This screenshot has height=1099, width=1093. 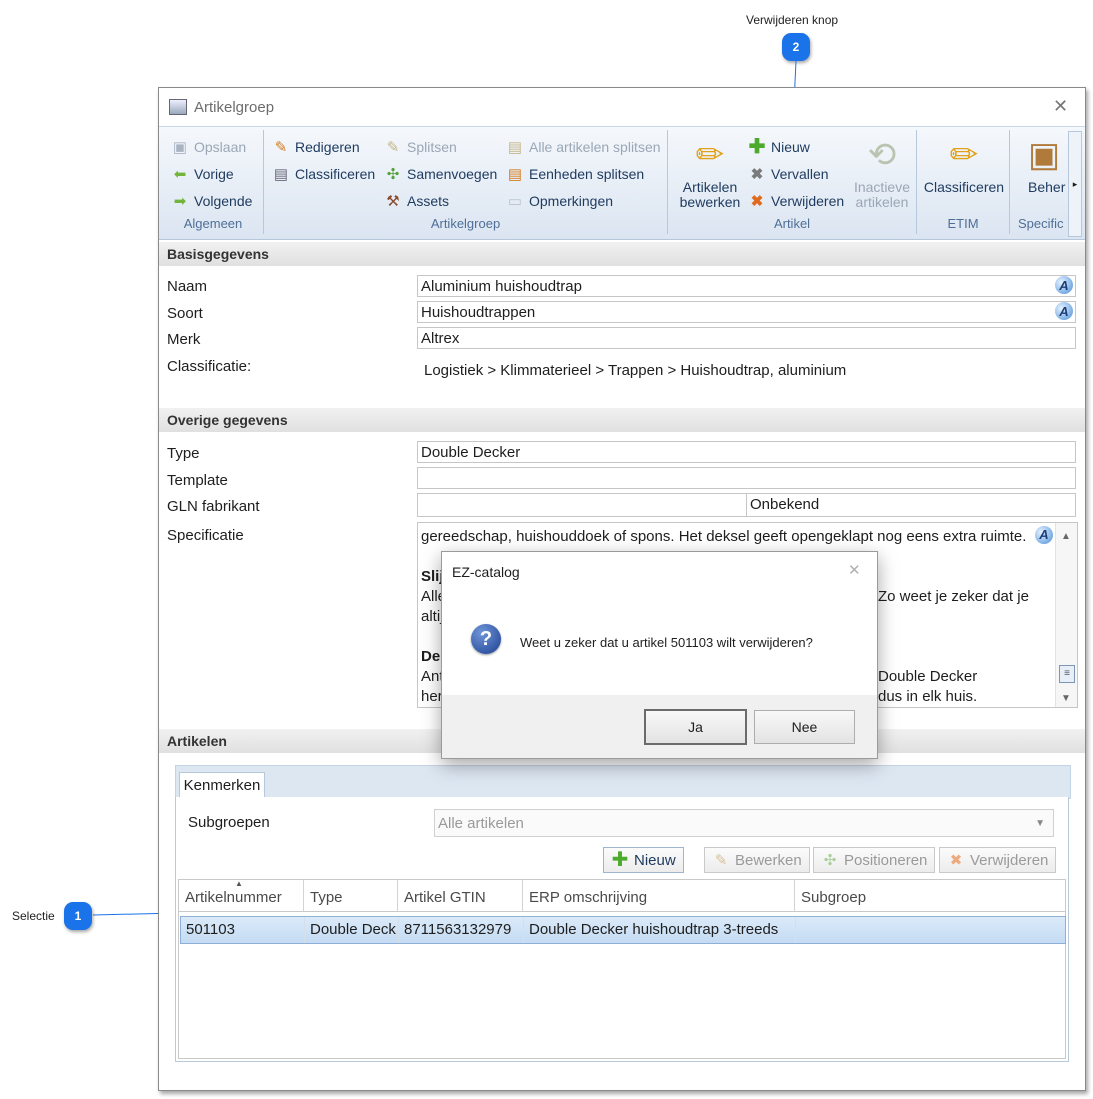 I want to click on etim-classify-button: ✏ Classificeren, so click(x=964, y=165).